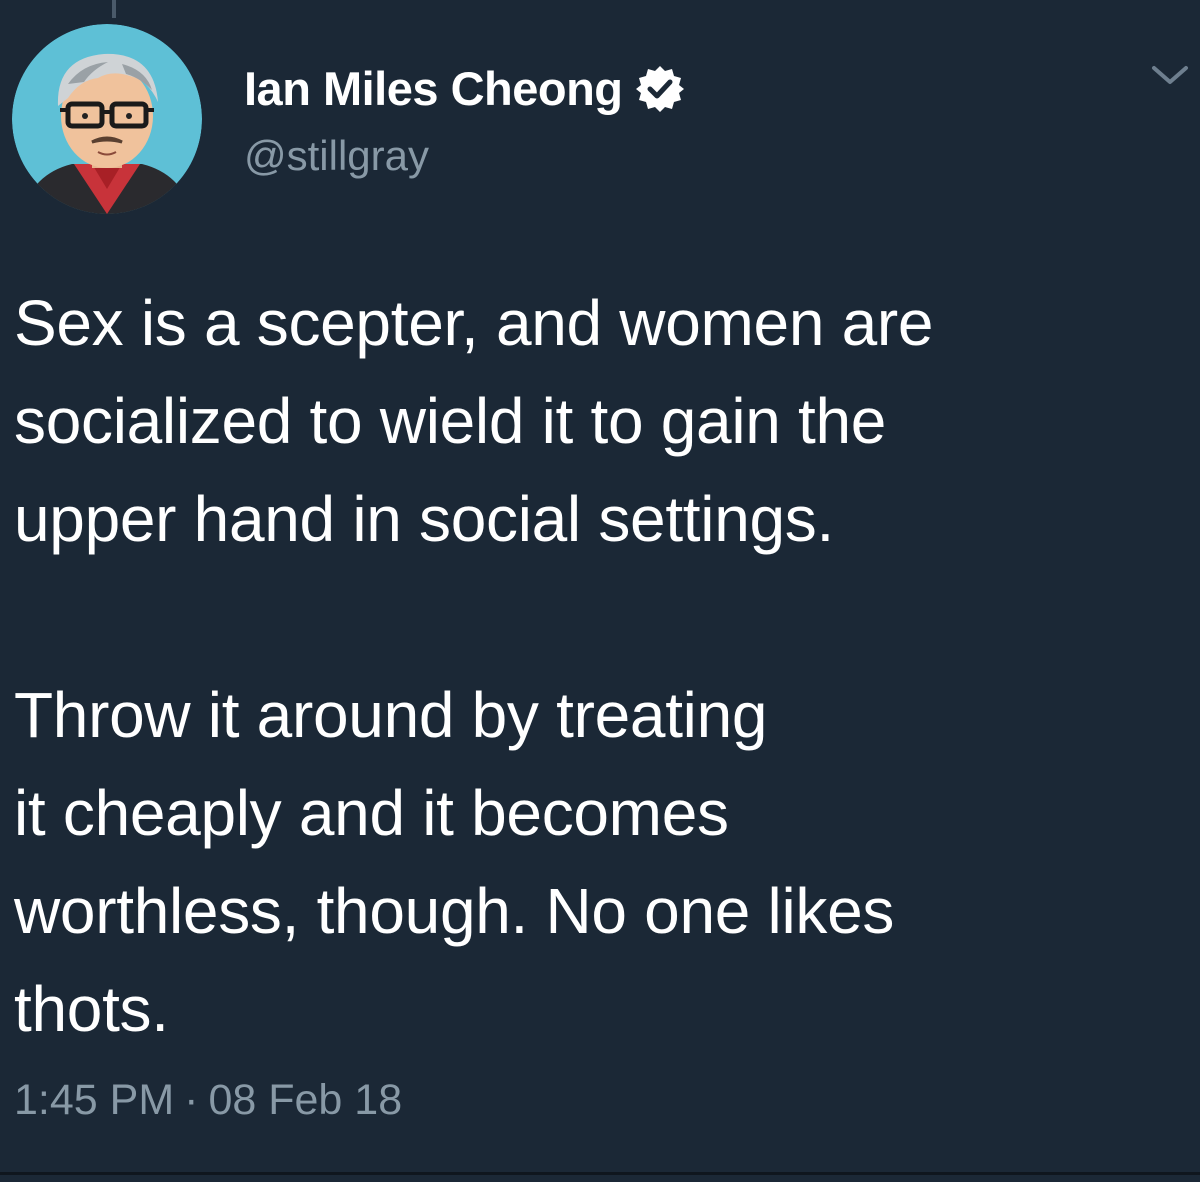 Image resolution: width=1200 pixels, height=1182 pixels. Describe the element at coordinates (660, 89) in the screenshot. I see `verified-badge-icon` at that location.